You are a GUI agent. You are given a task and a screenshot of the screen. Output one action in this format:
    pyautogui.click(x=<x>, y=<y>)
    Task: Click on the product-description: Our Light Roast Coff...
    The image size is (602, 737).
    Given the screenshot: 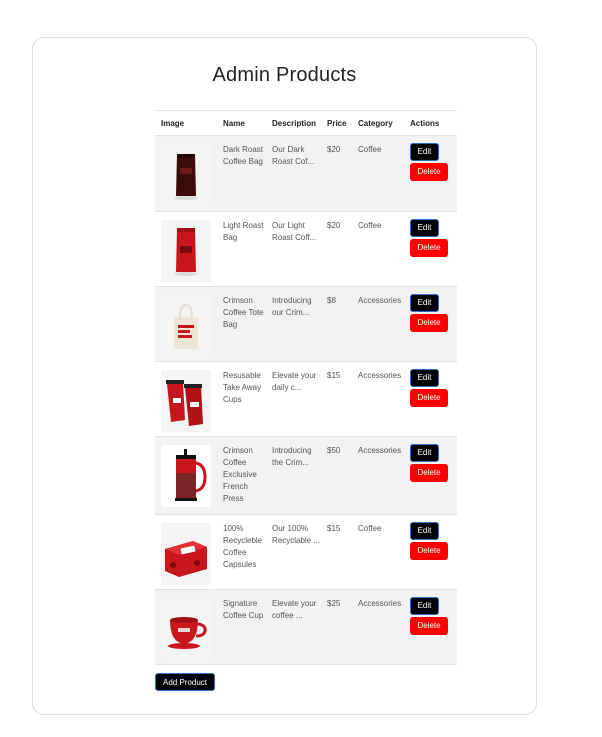 What is the action you would take?
    pyautogui.click(x=293, y=249)
    